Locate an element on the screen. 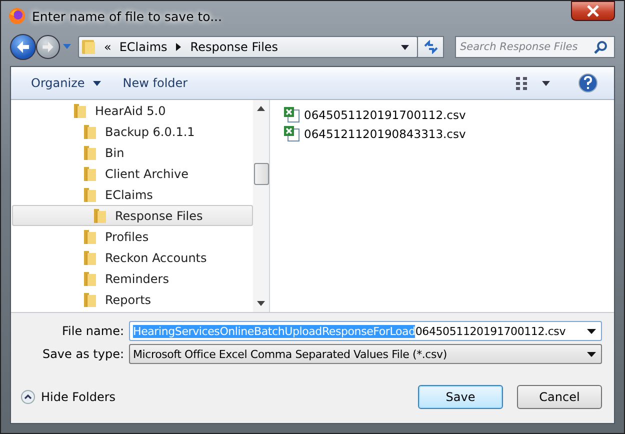 The width and height of the screenshot is (625, 434). right-arrow-icon is located at coordinates (48, 47).